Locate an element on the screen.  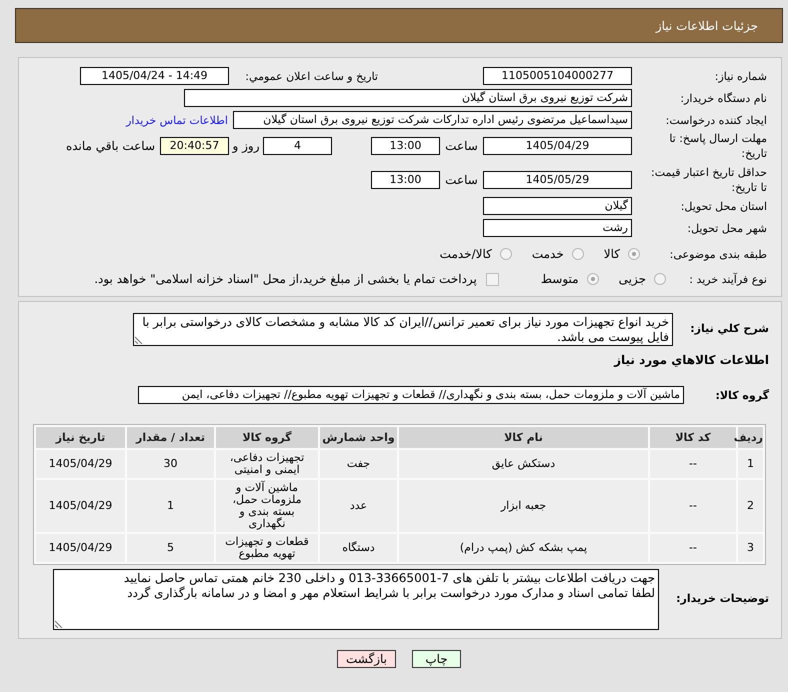
table-cell: 2 is located at coordinates (750, 506).